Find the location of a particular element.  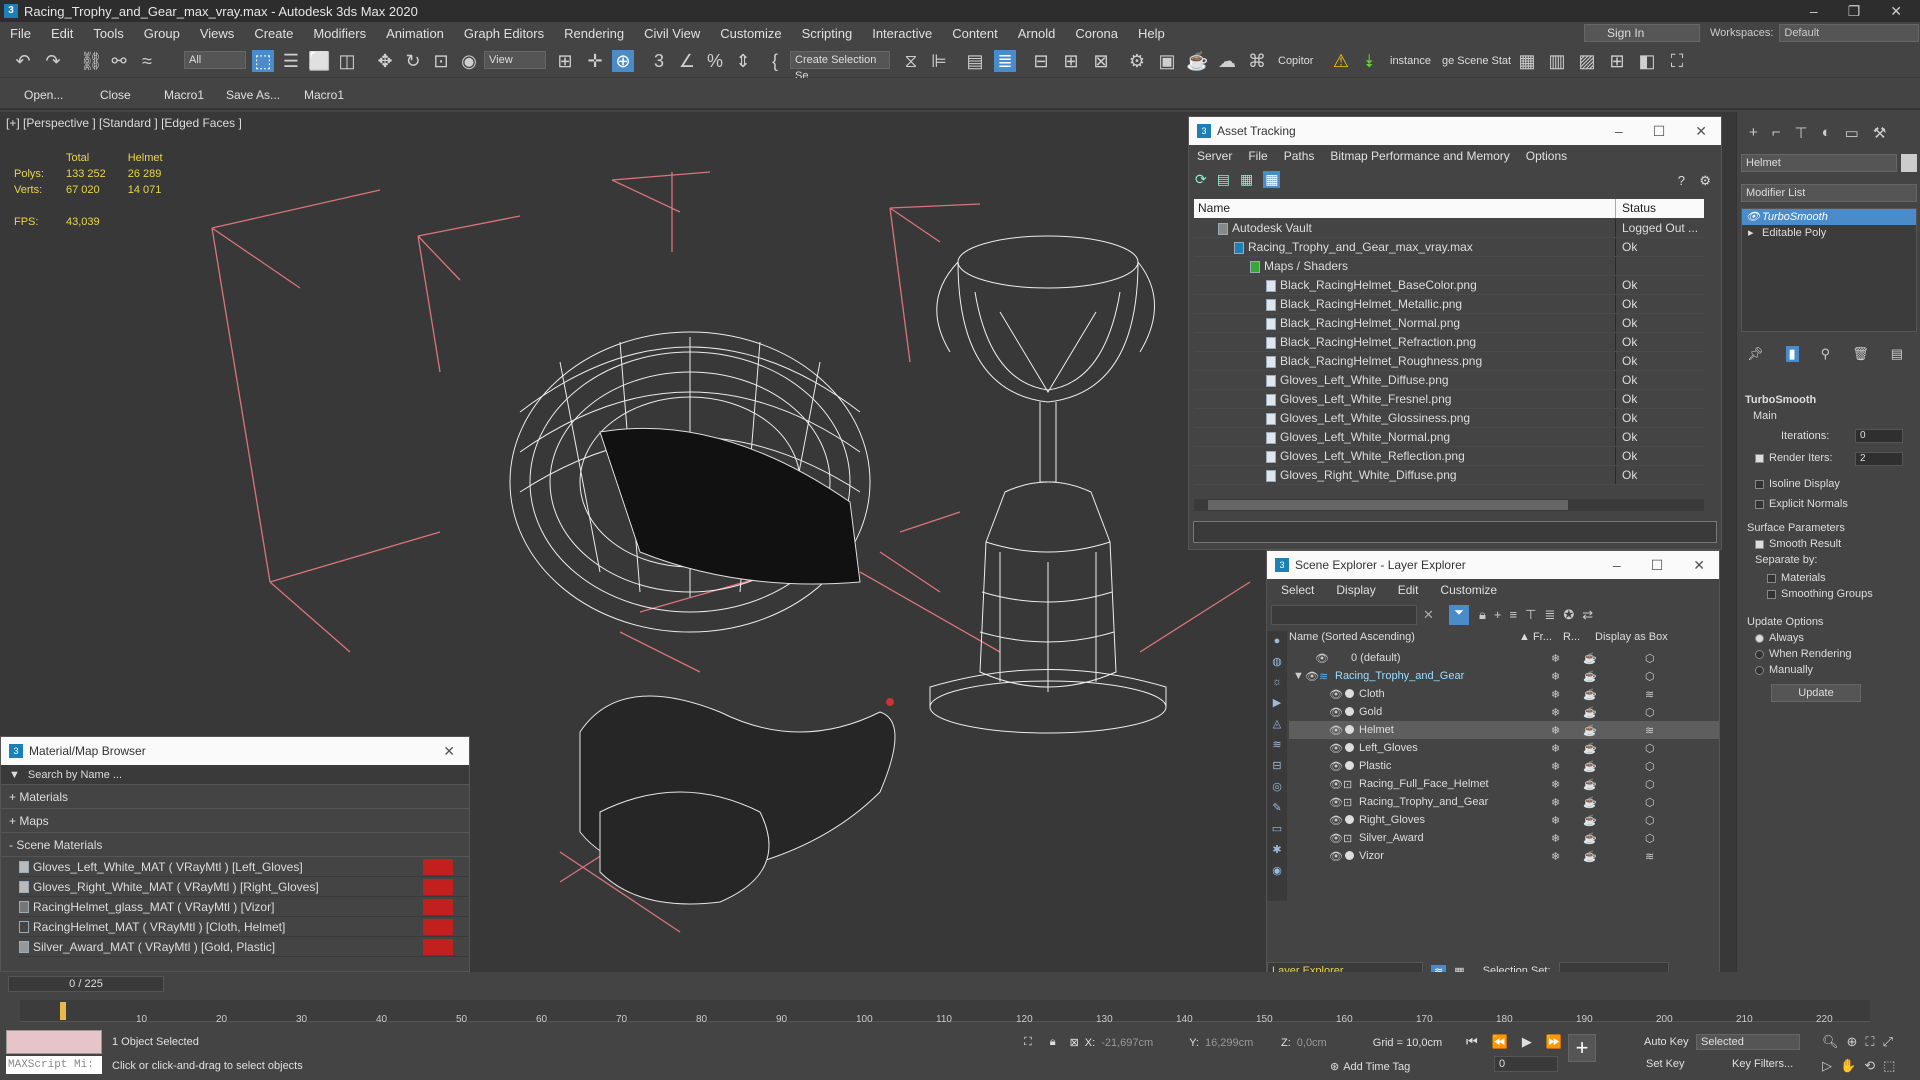

object-color-swatch is located at coordinates (1909, 163).